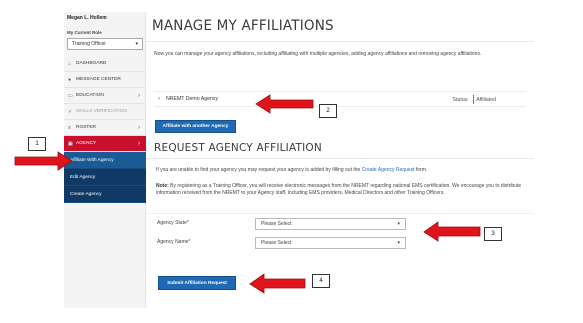 This screenshot has width=583, height=323. What do you see at coordinates (284, 104) in the screenshot?
I see `arrow-2-icon` at bounding box center [284, 104].